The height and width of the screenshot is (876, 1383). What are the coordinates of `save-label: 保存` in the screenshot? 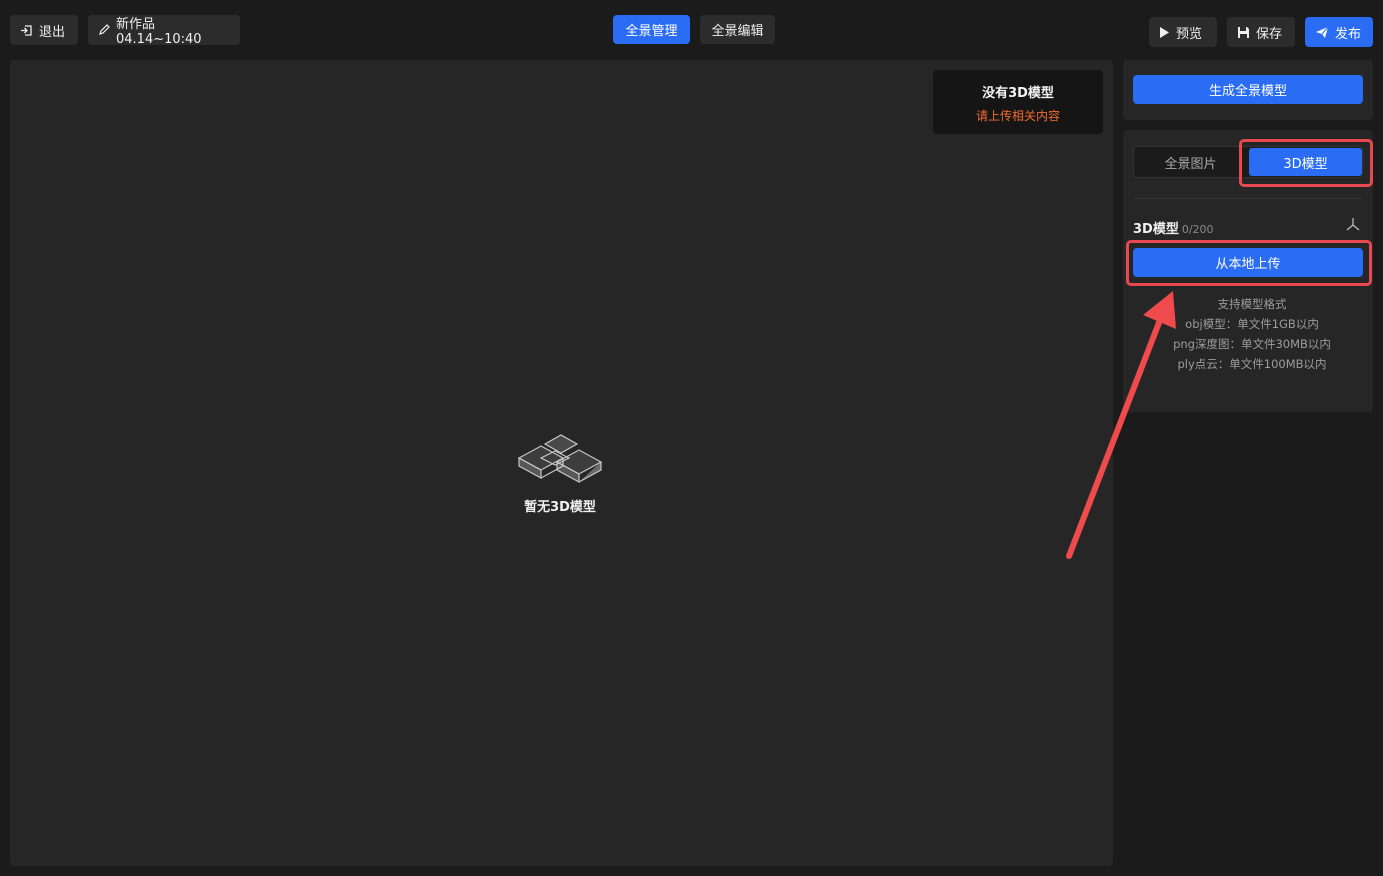 It's located at (1269, 34).